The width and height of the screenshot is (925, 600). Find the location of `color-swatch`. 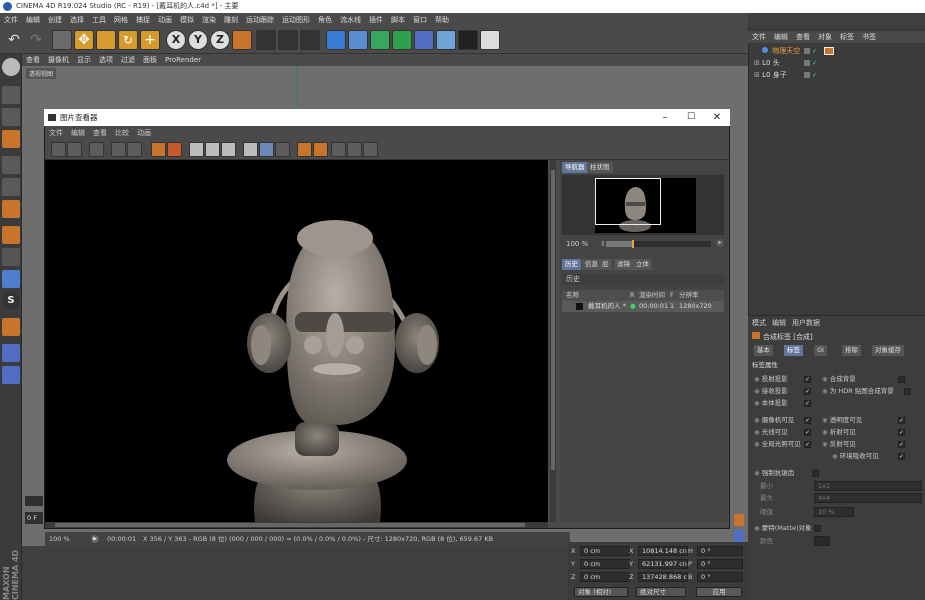

color-swatch is located at coordinates (822, 541).